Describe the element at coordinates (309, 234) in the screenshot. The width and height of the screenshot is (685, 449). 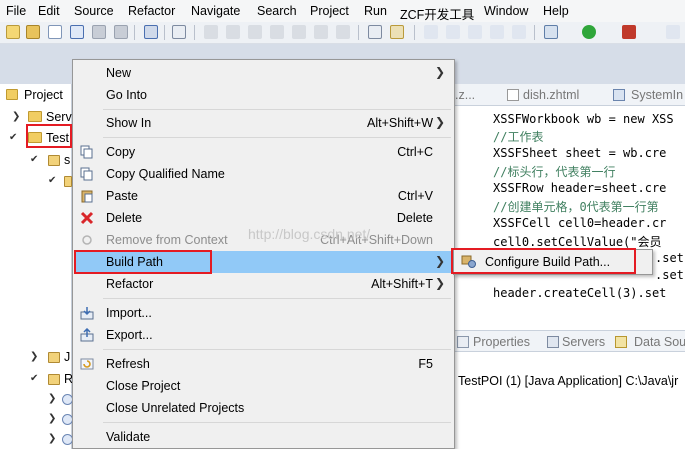
I see `watermark: http://blog.csdn.net/` at that location.